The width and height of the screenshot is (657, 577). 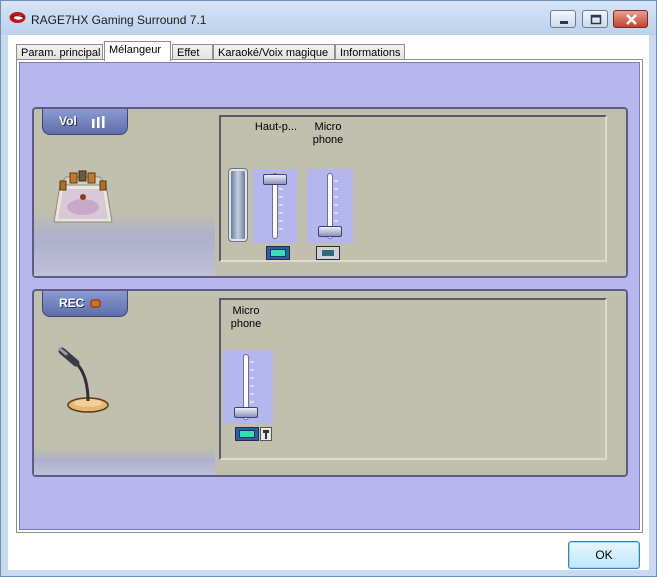 I want to click on tab-label: Informations, so click(x=370, y=53).